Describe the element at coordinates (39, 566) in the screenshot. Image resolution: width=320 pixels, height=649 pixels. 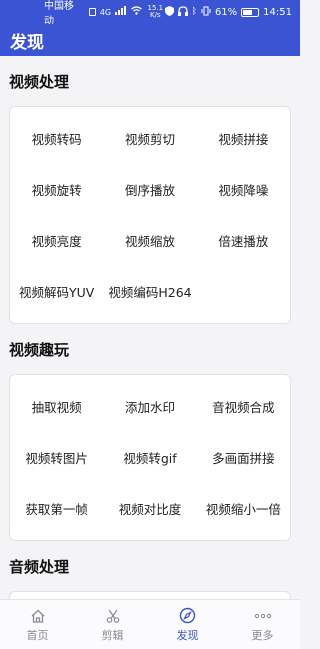
I see `section-title: 音频处理` at that location.